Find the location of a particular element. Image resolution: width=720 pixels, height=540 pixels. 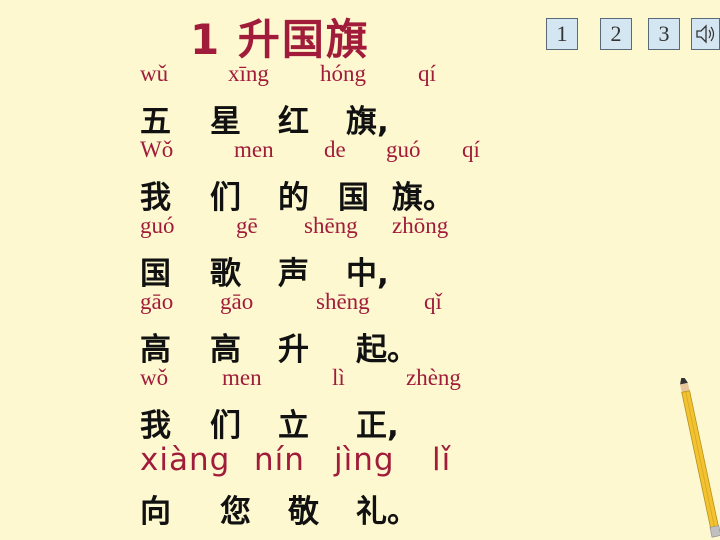

hanzi-character: 礼。 is located at coordinates (387, 512).